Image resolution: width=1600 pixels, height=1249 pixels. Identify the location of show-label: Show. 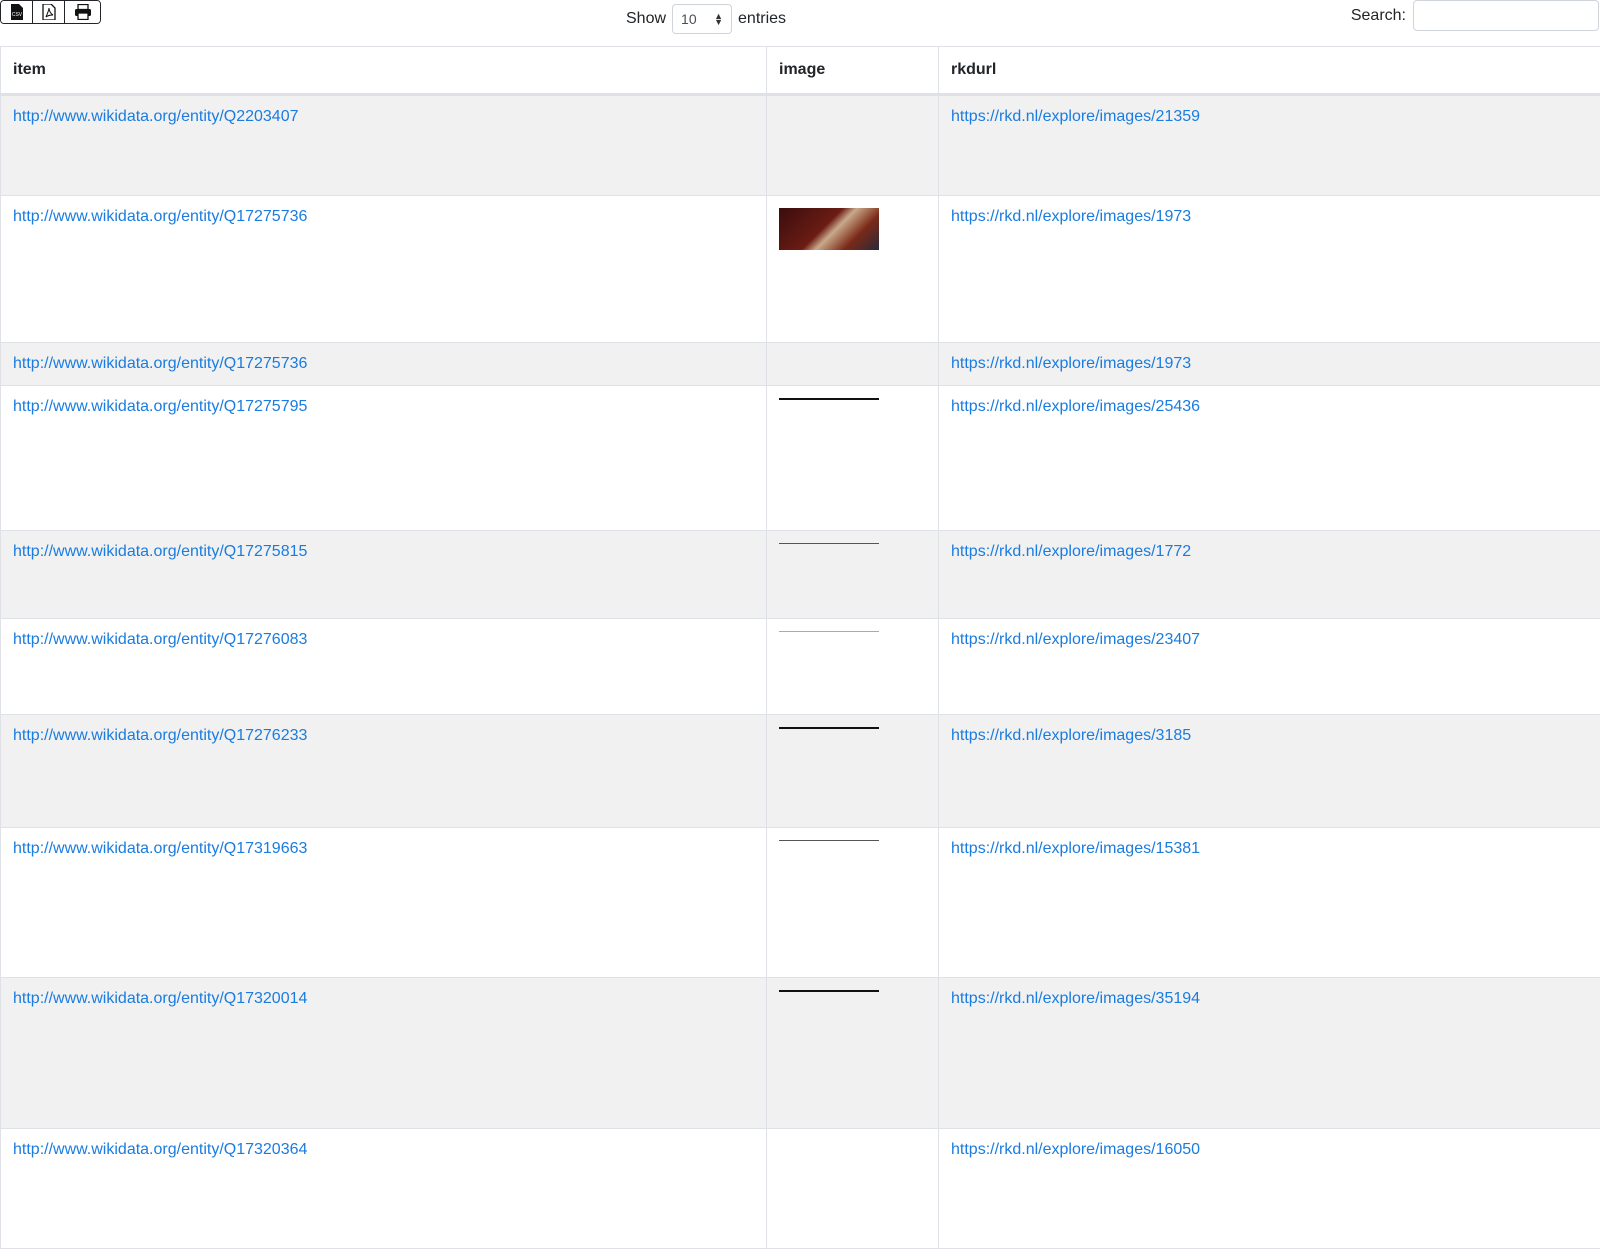
(646, 19).